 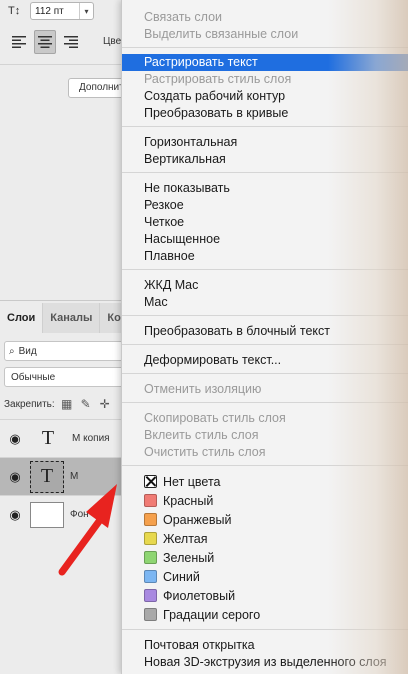 What do you see at coordinates (91, 438) in the screenshot?
I see `layer-name: М копия` at bounding box center [91, 438].